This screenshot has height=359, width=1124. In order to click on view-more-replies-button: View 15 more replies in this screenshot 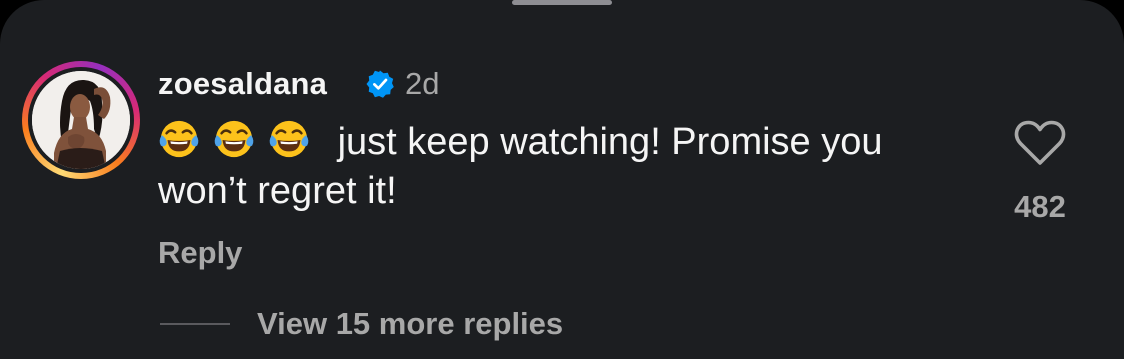, I will do `click(410, 324)`.